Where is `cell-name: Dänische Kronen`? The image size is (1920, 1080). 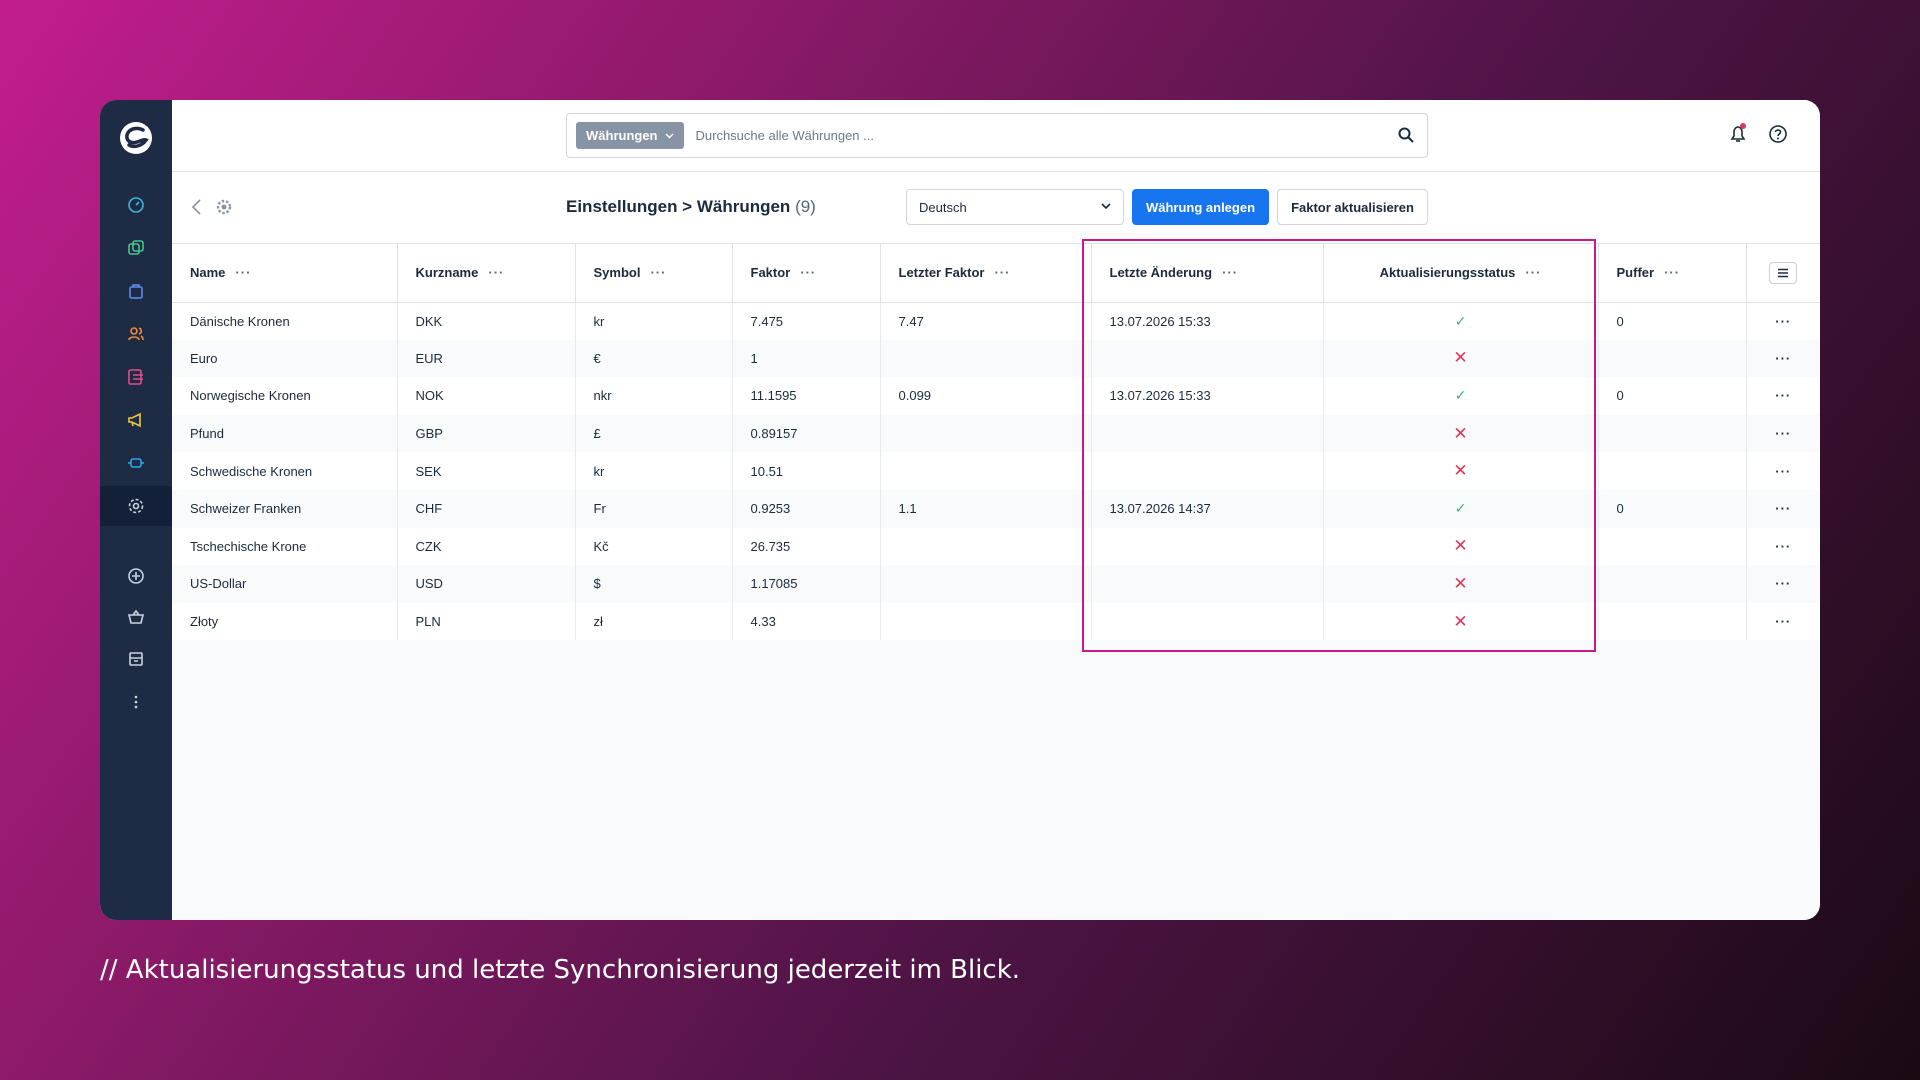 cell-name: Dänische Kronen is located at coordinates (285, 321).